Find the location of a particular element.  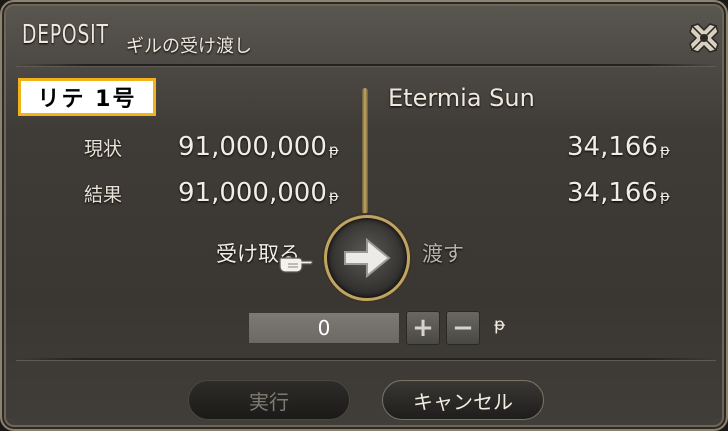

partner-result-gil-value: 34,166 is located at coordinates (612, 193).